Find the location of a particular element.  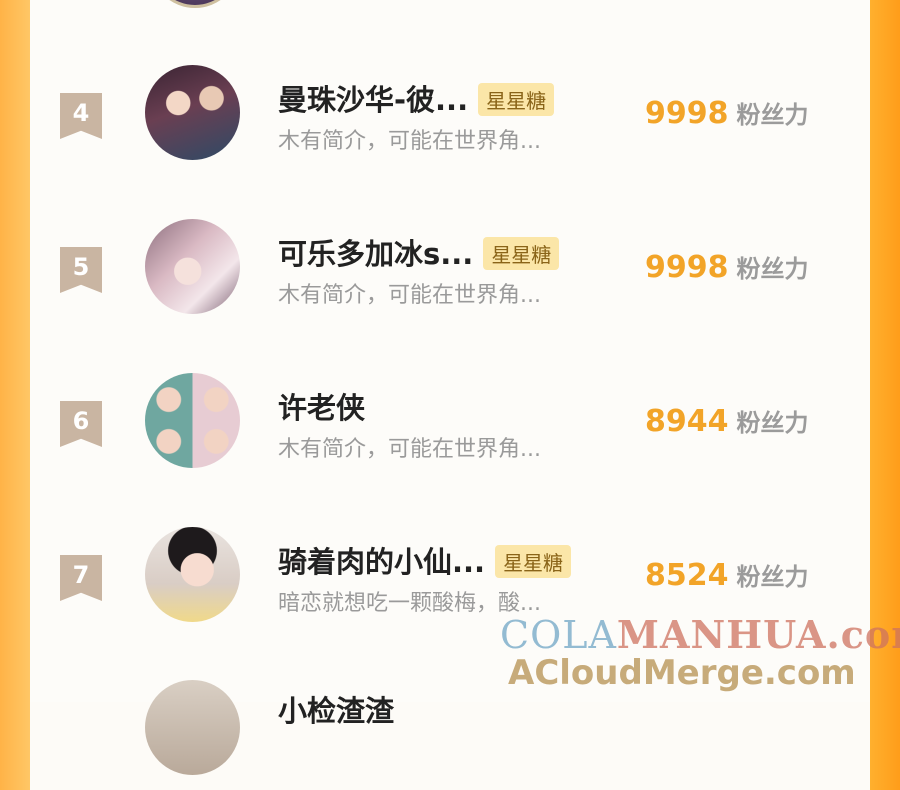

ranking-row: 5 可乐多加冰s... 星星糖 木有简介，可能在世界角... 9998 粉丝力 is located at coordinates (450, 274).